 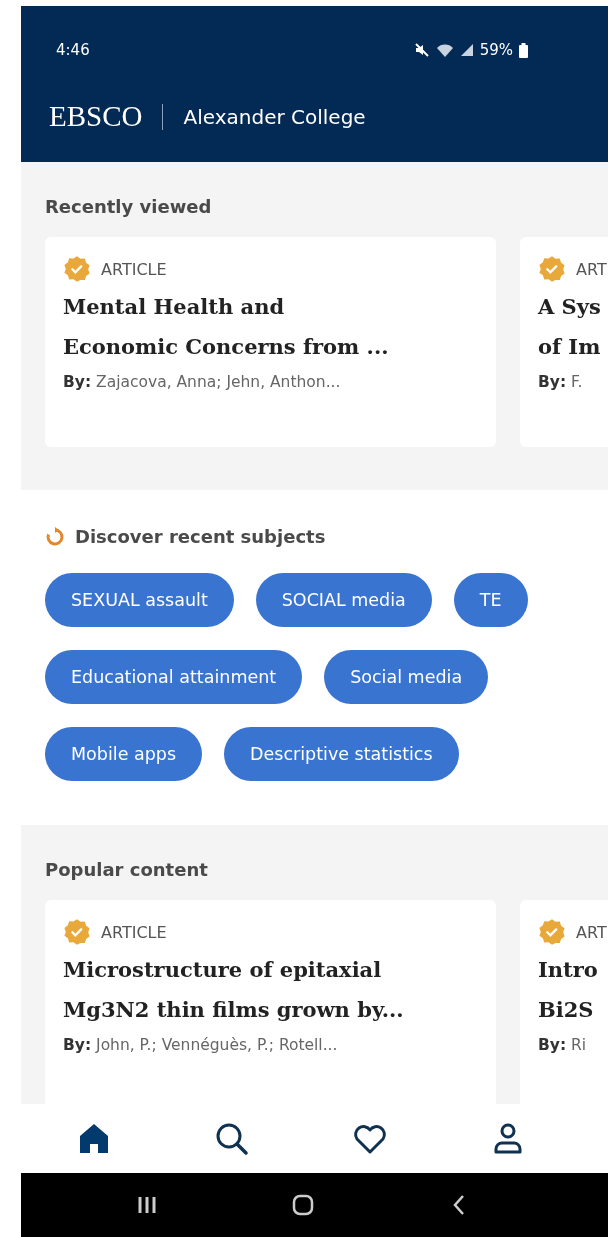 I want to click on article-card: ART A Sys of Im By: F., so click(x=564, y=342).